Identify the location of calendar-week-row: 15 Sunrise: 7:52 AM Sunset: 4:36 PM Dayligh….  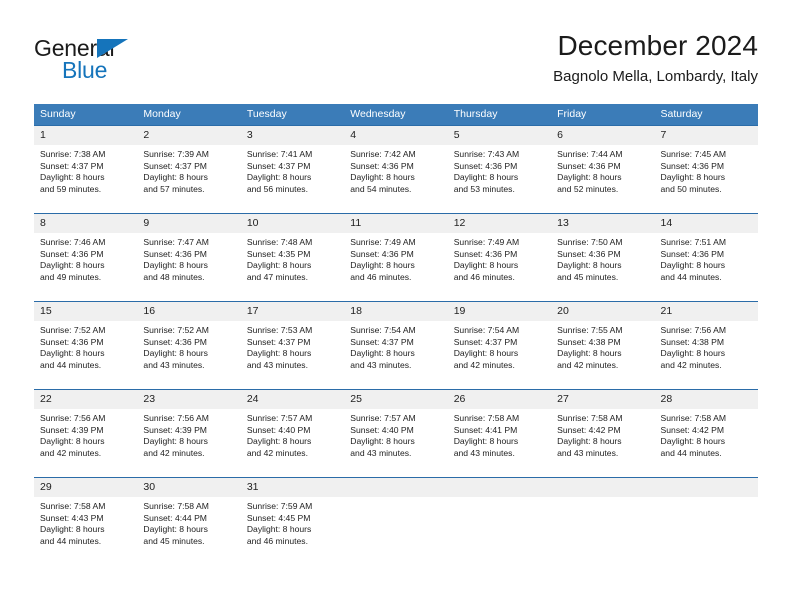
(396, 345).